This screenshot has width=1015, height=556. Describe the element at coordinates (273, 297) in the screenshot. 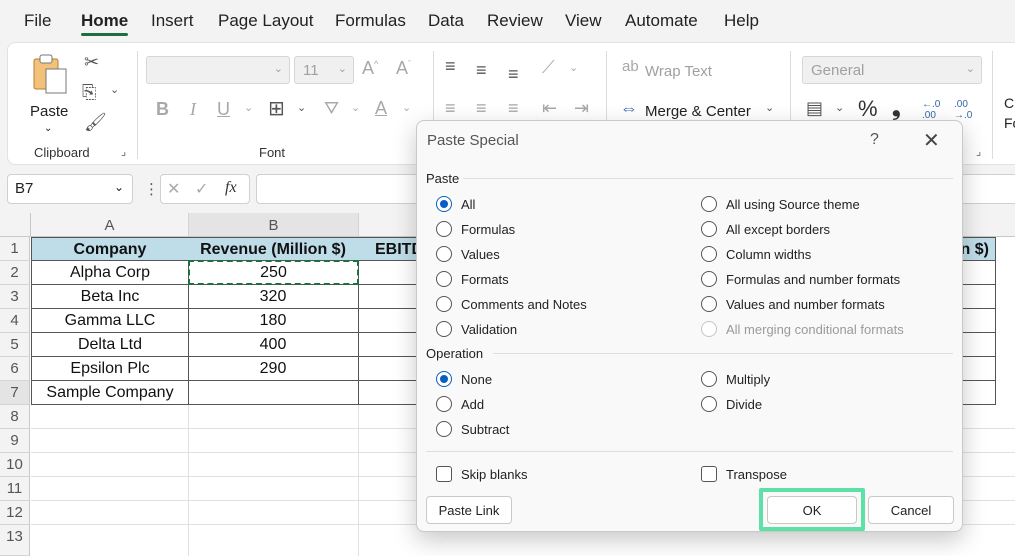

I see `cell-revenue: 320` at that location.